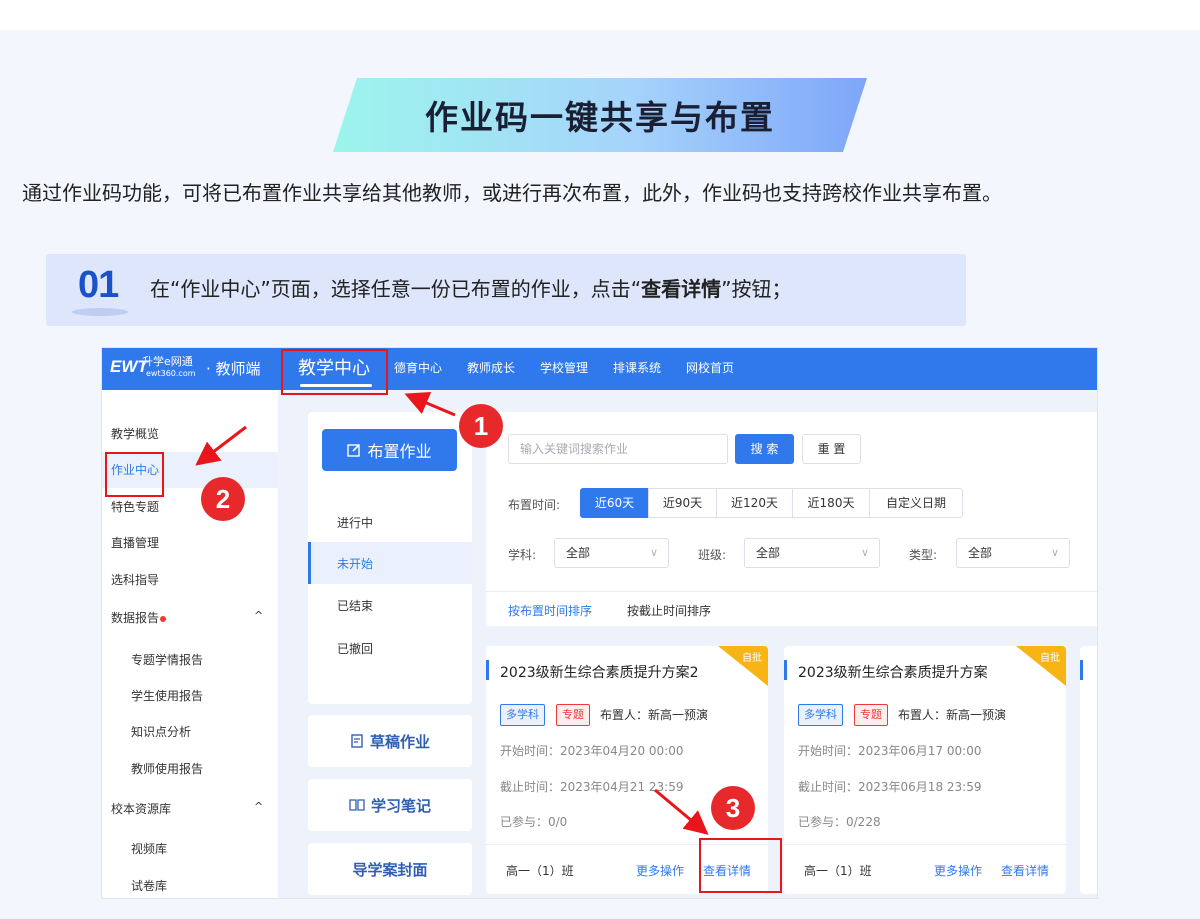 The width and height of the screenshot is (1200, 919). What do you see at coordinates (221, 445) in the screenshot?
I see `arrow-to-homework-center` at bounding box center [221, 445].